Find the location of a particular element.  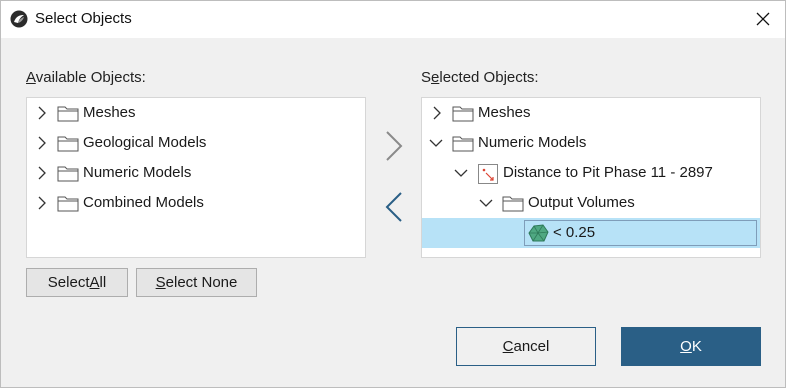

tree-item-combined-models: Combined Models is located at coordinates (196, 203).